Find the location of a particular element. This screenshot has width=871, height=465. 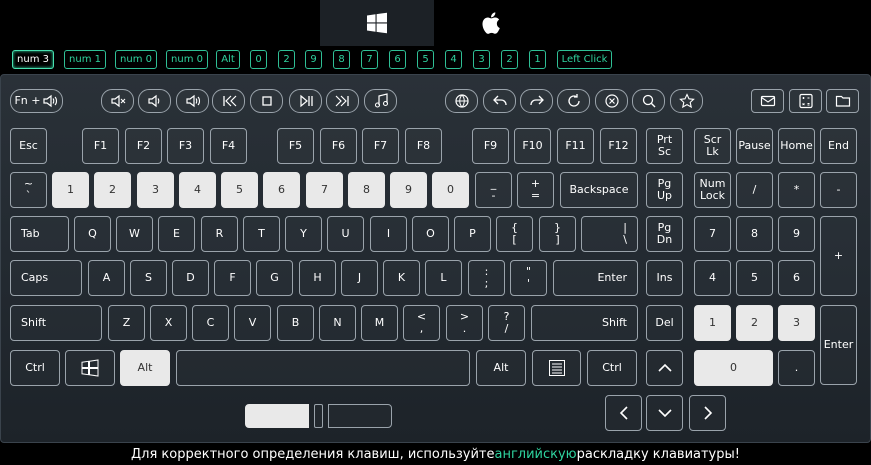

key-space is located at coordinates (323, 368).